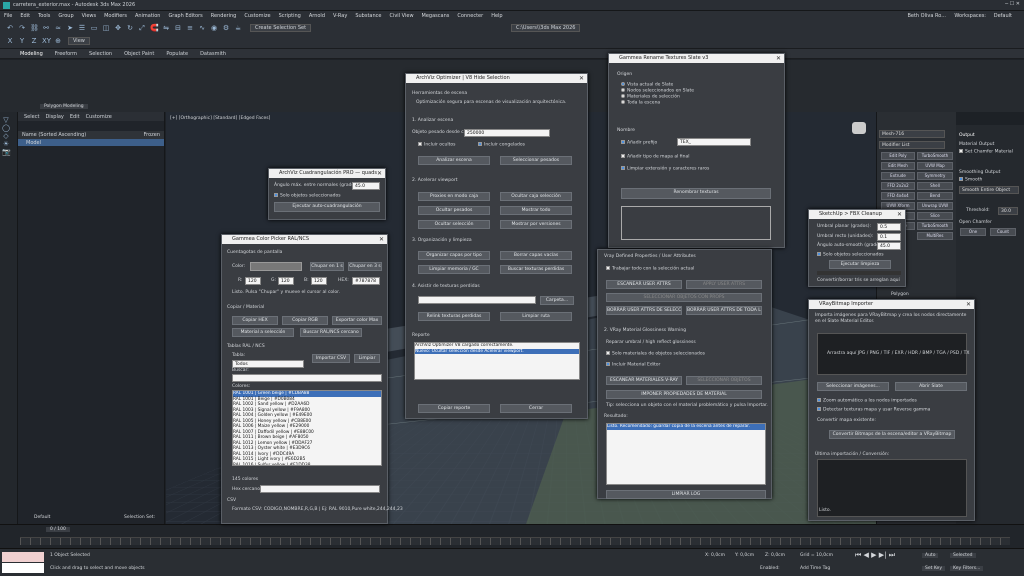  What do you see at coordinates (655, 157) in the screenshot?
I see `add-map-type-checkbox: Añadir tipo de mapa al final` at bounding box center [655, 157].